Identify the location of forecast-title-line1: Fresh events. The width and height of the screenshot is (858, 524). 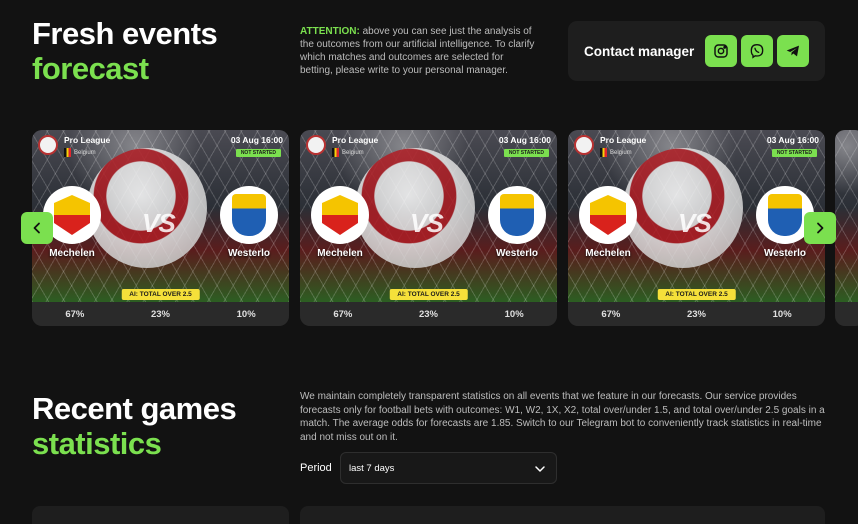
(125, 33).